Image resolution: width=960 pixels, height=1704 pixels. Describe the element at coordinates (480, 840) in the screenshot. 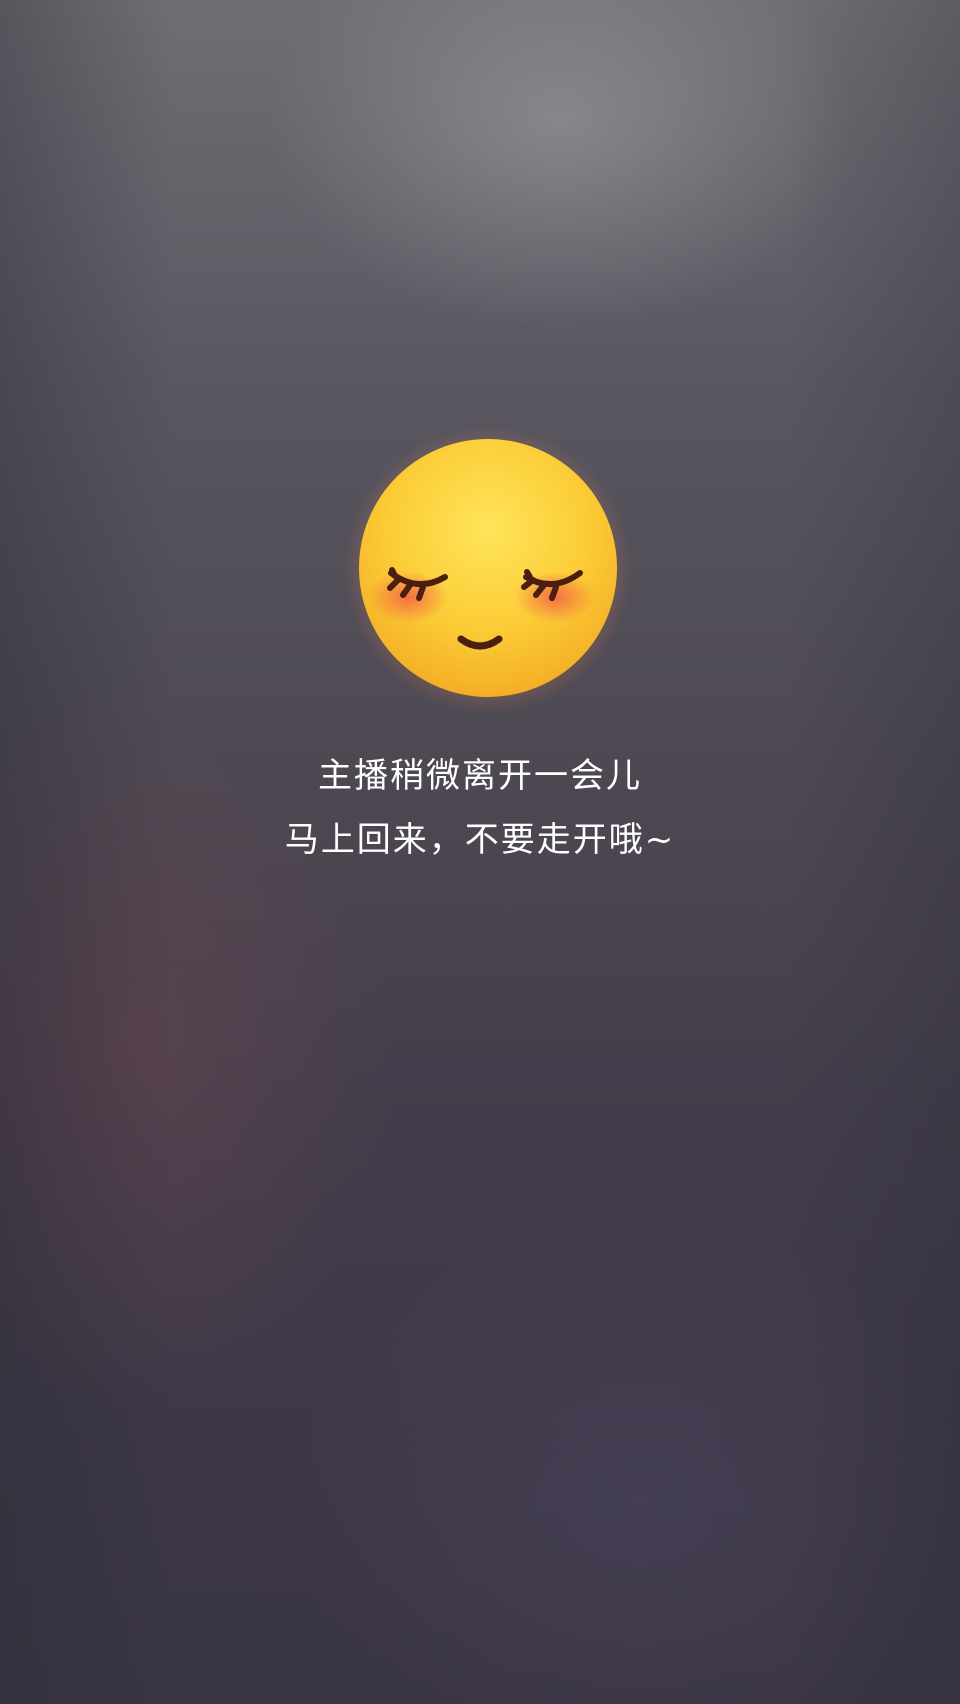

I see `away-message-line-2: 马上回来，不要走开哦~` at that location.